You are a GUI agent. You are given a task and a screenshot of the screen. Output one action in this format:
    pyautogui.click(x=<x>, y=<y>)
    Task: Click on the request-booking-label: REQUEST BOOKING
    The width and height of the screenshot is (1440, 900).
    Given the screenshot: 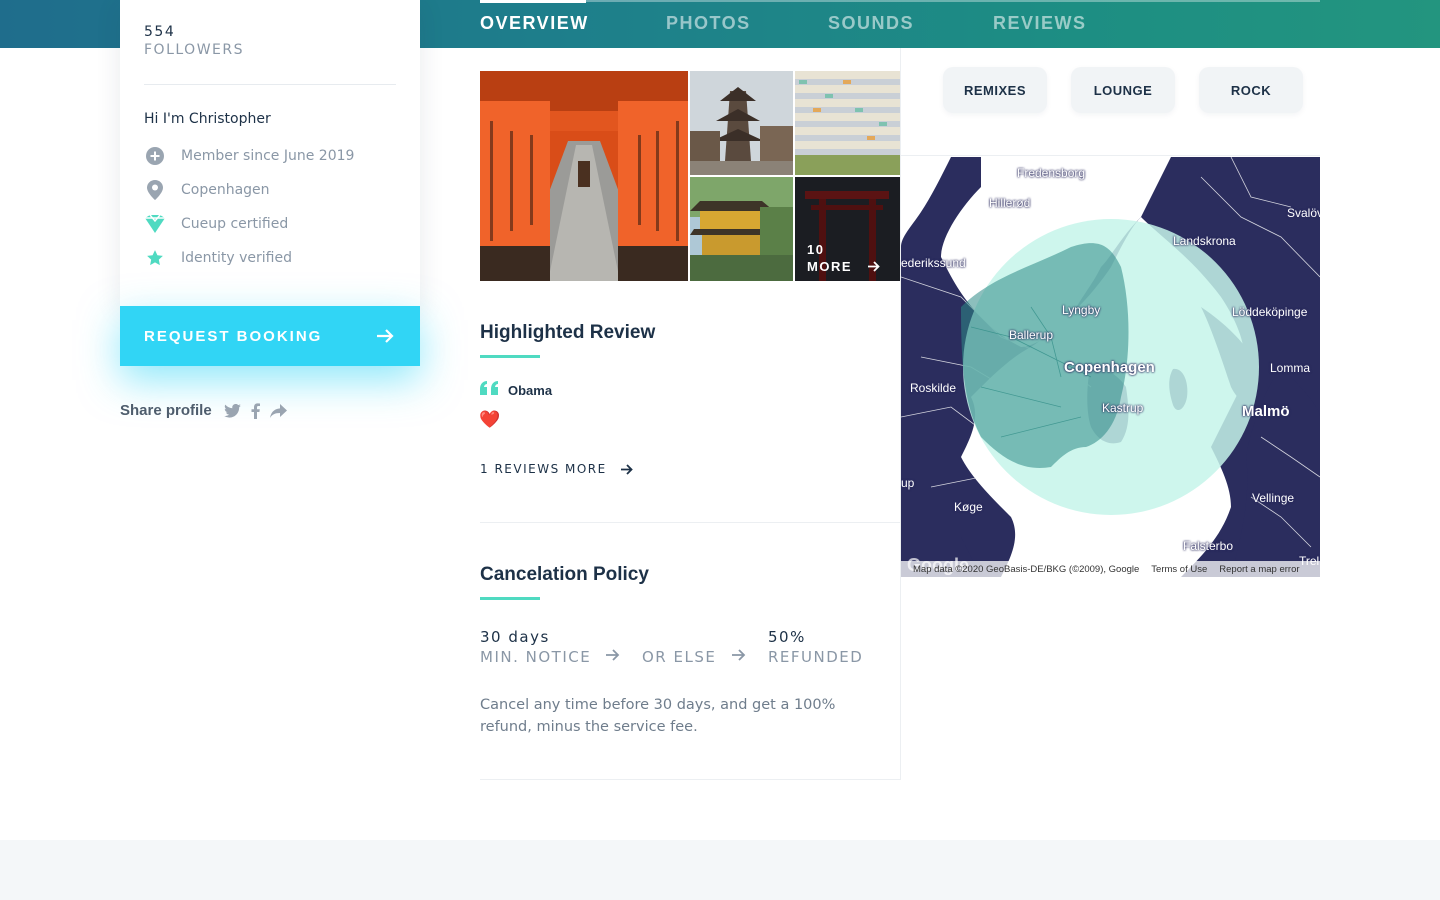 What is the action you would take?
    pyautogui.click(x=233, y=336)
    